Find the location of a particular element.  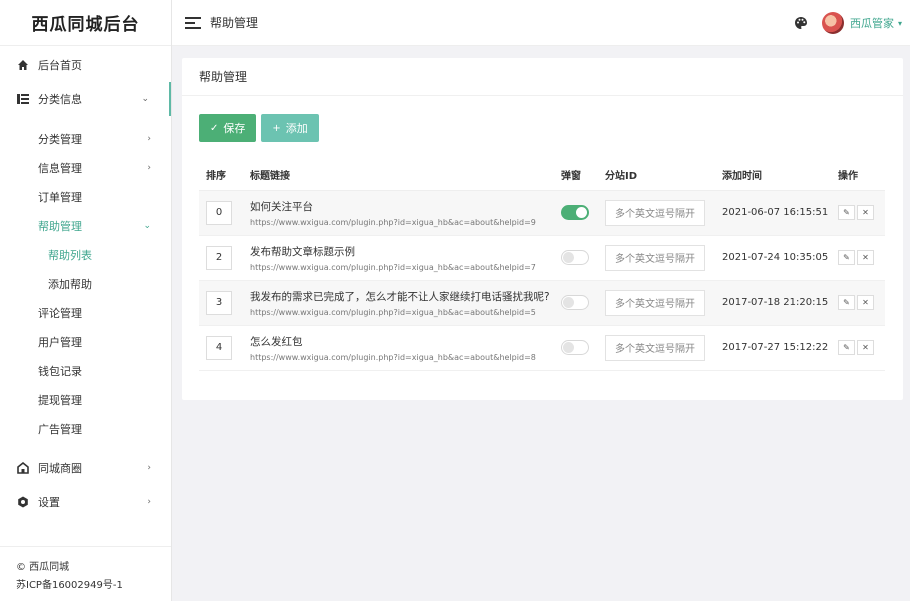

sidebar-item-label: 钱包记录 is located at coordinates (60, 371).